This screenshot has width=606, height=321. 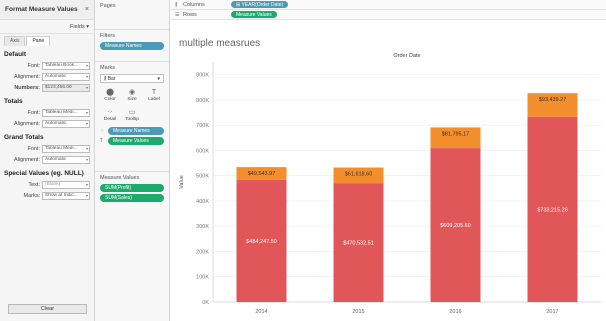 I want to click on font-dropdown: Tableau Book... ▾, so click(x=66, y=65).